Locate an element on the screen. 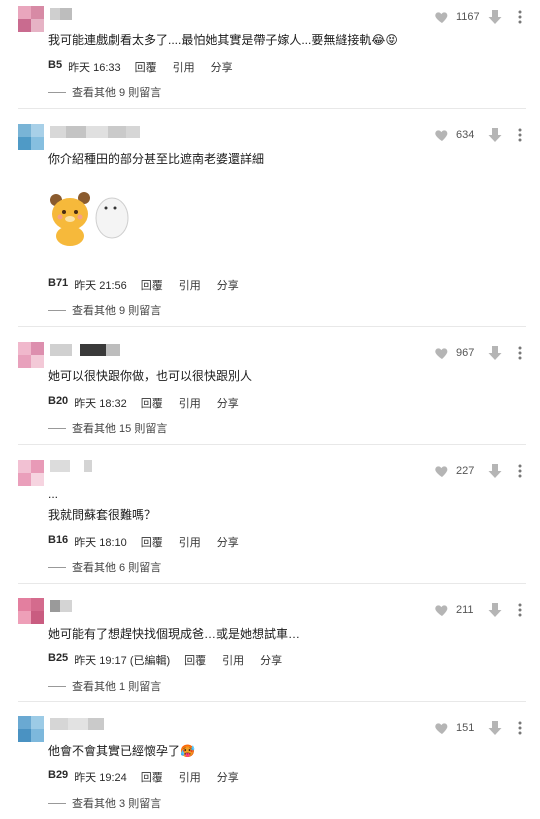 The height and width of the screenshot is (819, 540). comment-text: 我就問蘇套很難嗎？ is located at coordinates (102, 515).